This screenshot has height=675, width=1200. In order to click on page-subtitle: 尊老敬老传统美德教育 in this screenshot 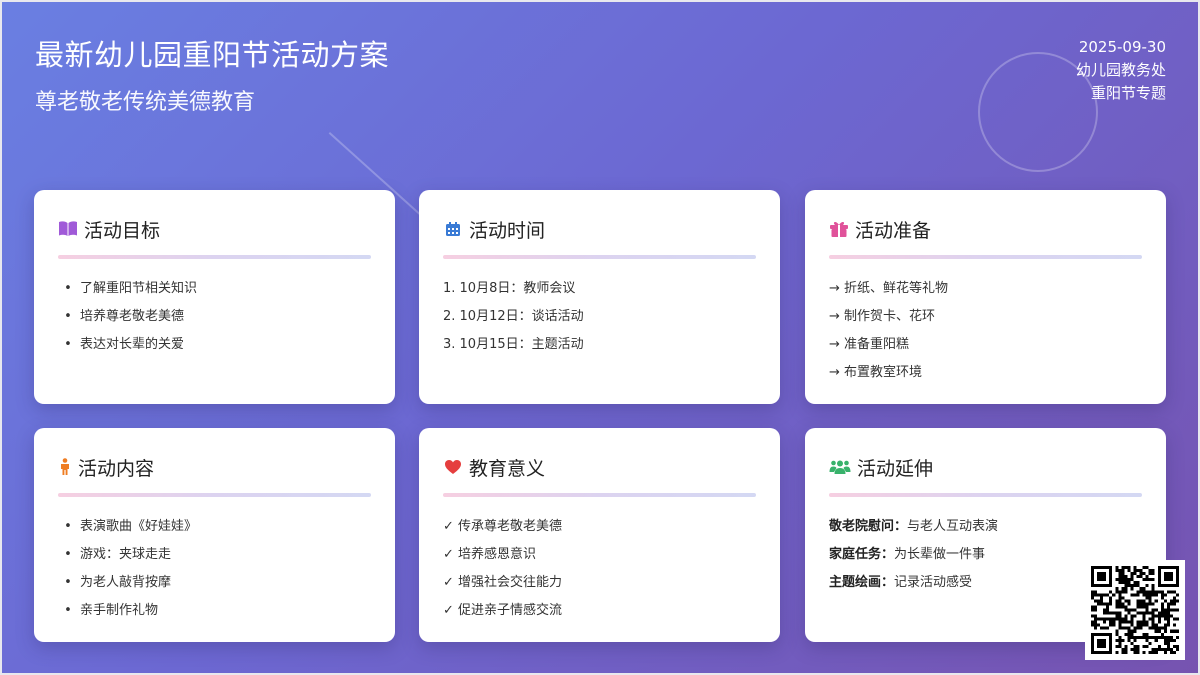, I will do `click(145, 102)`.